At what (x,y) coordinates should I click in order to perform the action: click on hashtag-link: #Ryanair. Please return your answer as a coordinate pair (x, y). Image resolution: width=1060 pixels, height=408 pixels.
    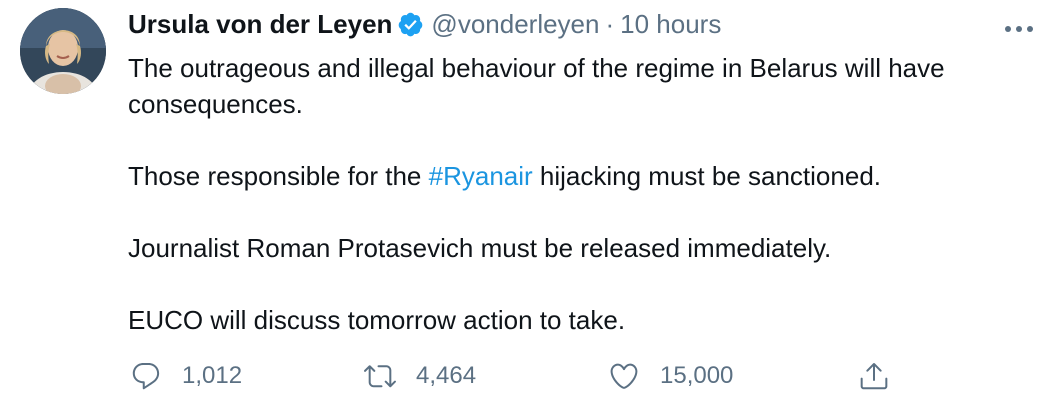
    Looking at the image, I should click on (481, 176).